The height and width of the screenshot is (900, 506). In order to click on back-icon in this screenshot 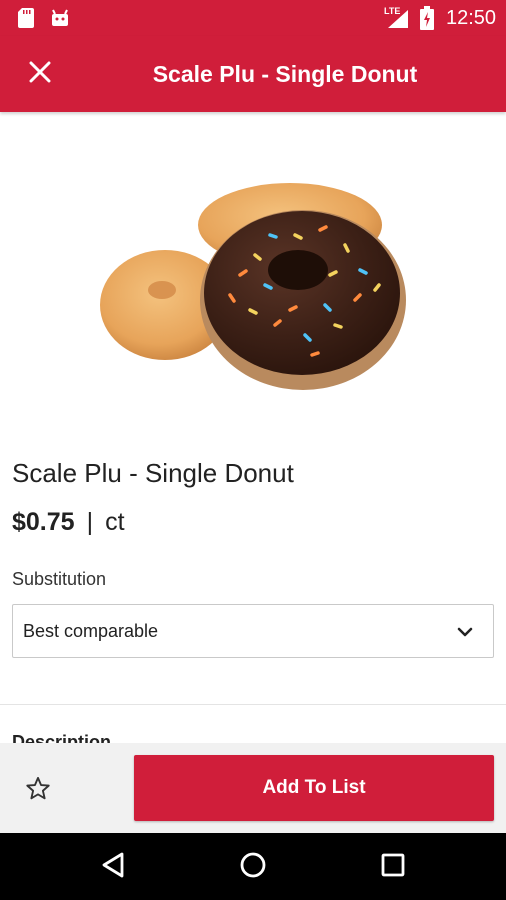, I will do `click(113, 867)`.